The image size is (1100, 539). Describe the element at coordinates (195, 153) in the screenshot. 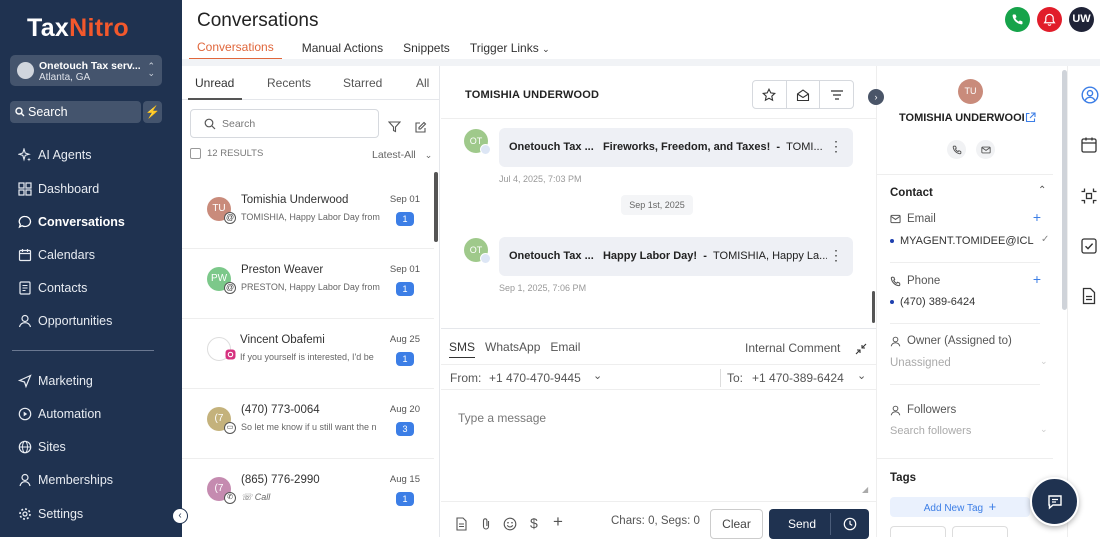

I see `select-all-checkbox` at that location.